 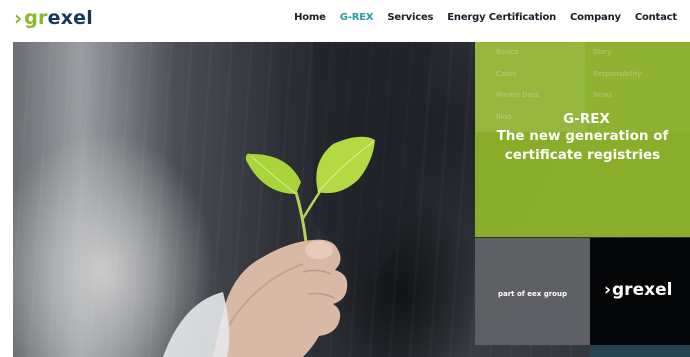 I want to click on nav-grex: G-REX, so click(x=357, y=17).